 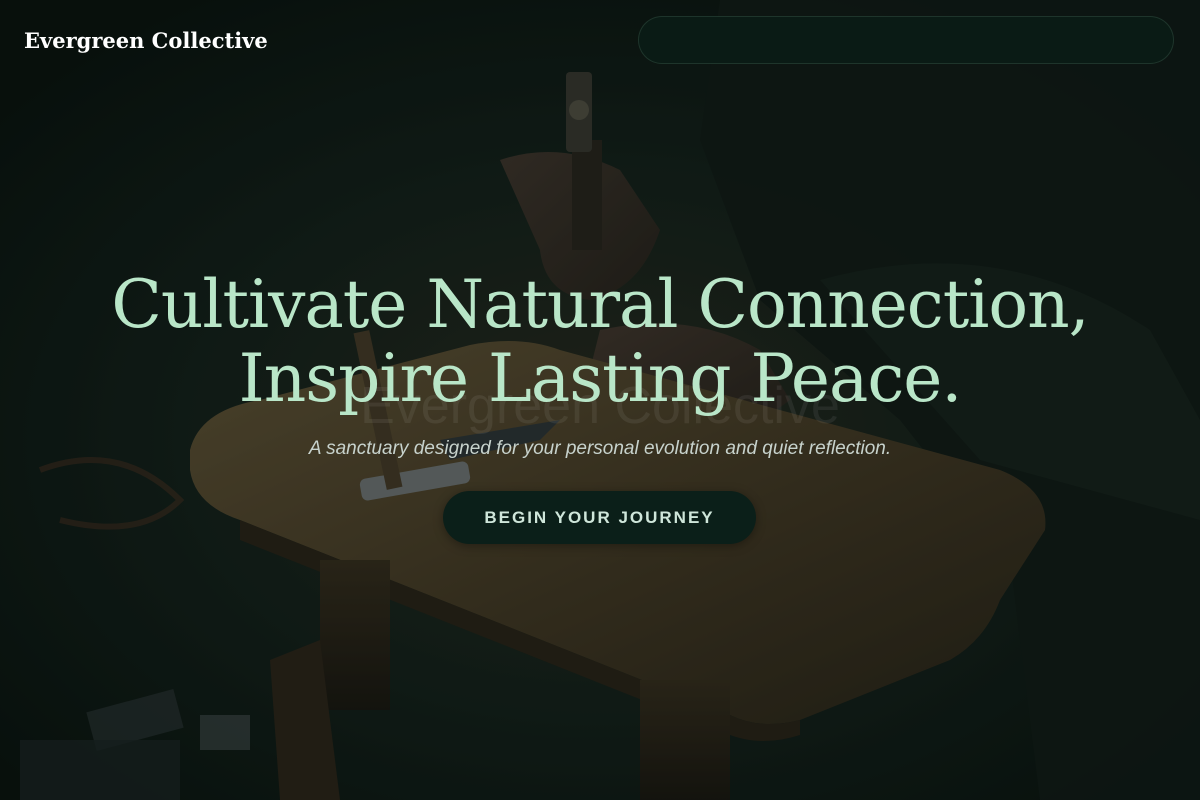 I want to click on begin-journey-button: BEGIN YOUR JOURNEY, so click(x=599, y=517).